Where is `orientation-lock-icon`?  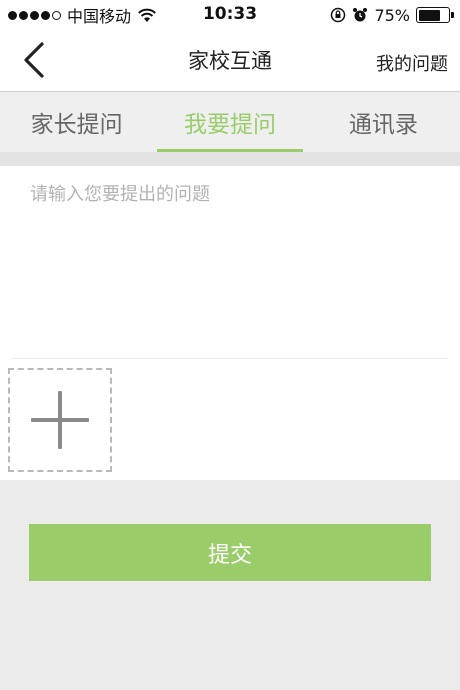 orientation-lock-icon is located at coordinates (338, 15).